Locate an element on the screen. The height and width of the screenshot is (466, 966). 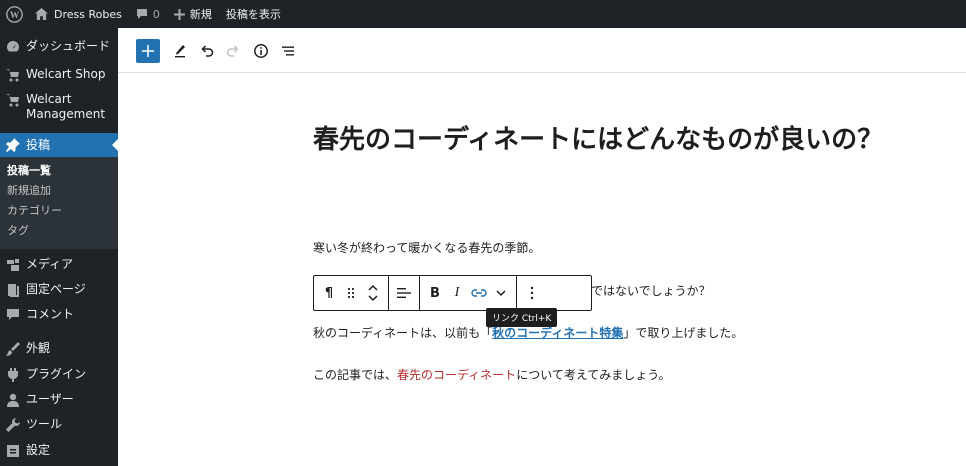
inline-link: 秋のコーディネート特集 is located at coordinates (557, 333).